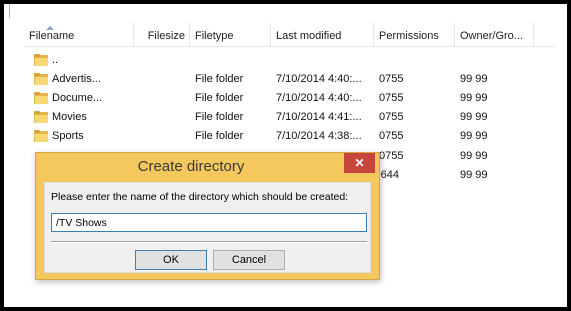 The height and width of the screenshot is (311, 571). I want to click on column-header-filename: Filename, so click(79, 35).